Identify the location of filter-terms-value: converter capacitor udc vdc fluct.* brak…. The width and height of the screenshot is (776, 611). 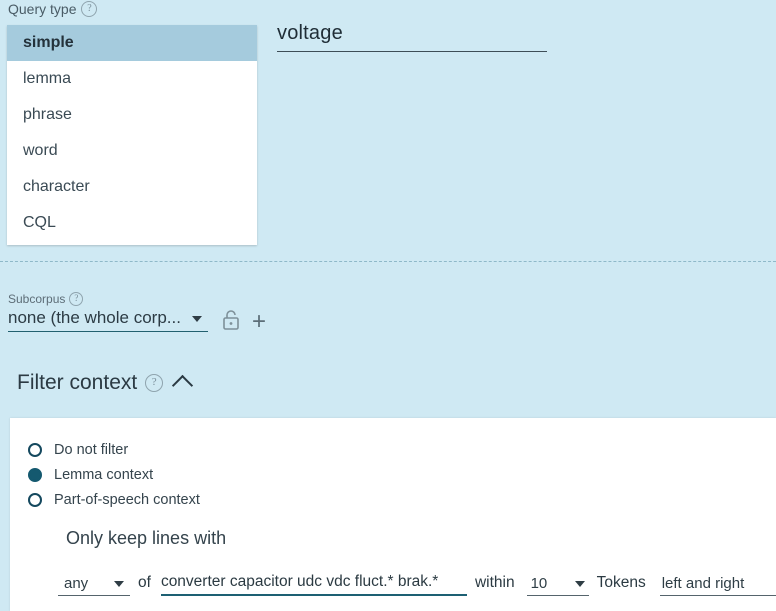
(299, 581).